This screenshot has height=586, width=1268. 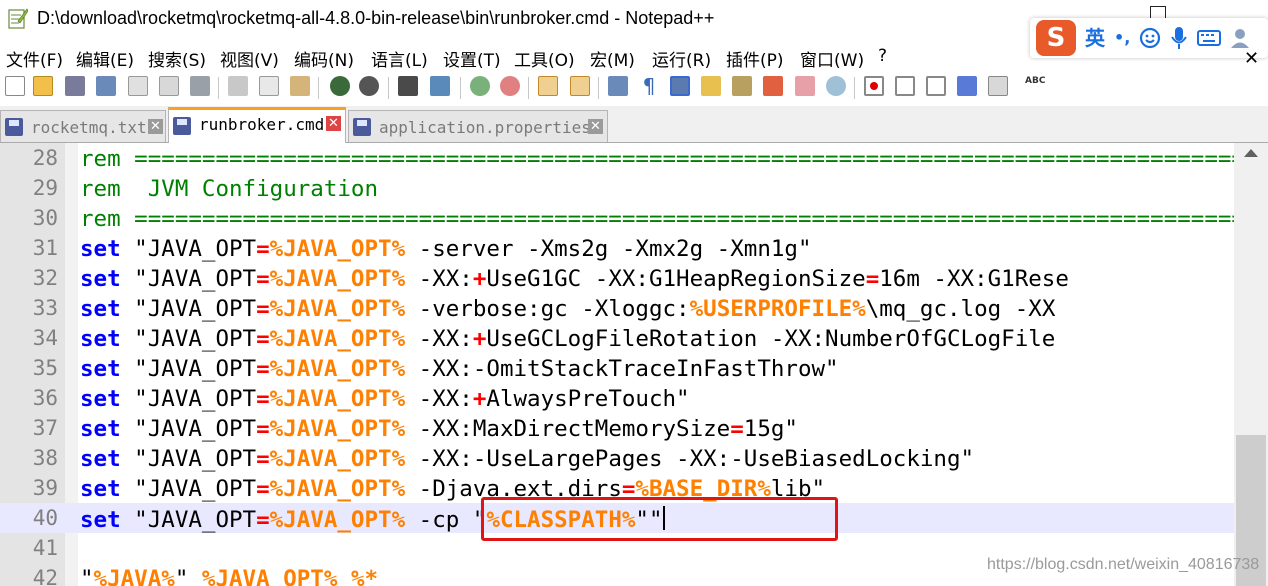 I want to click on tab-application-properties: application.properties ✕, so click(x=478, y=126).